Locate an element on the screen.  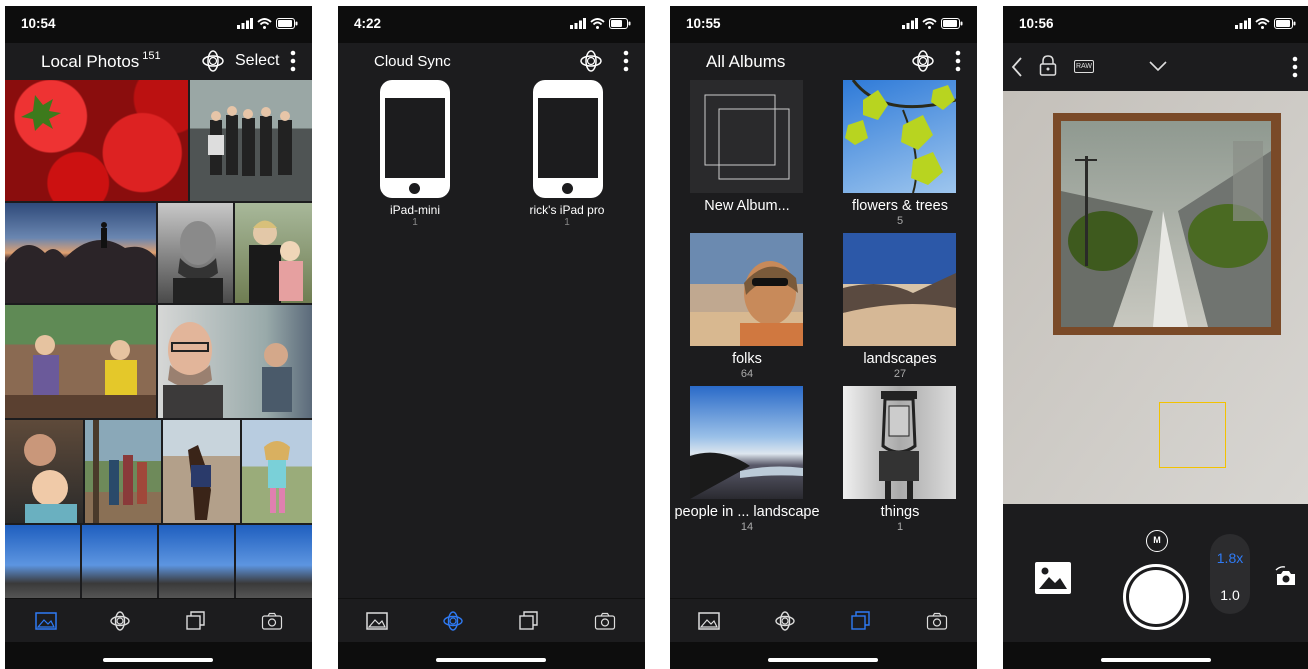
chevron-down-icon is located at coordinates (1158, 66).